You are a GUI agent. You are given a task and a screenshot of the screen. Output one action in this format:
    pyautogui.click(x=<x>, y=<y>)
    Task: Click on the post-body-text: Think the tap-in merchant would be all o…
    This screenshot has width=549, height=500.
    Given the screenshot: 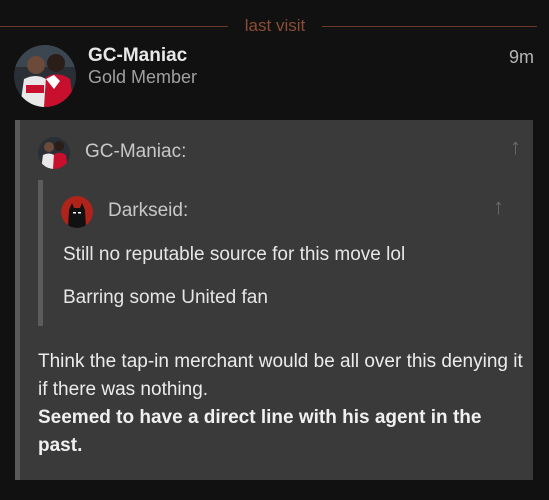 What is the action you would take?
    pyautogui.click(x=280, y=375)
    